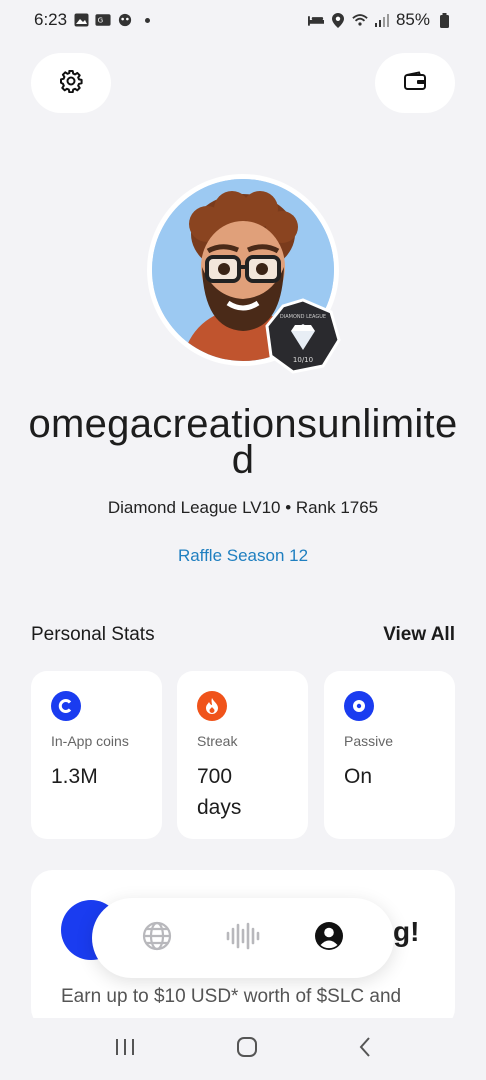 This screenshot has height=1080, width=486. I want to click on signal-icon, so click(382, 20).